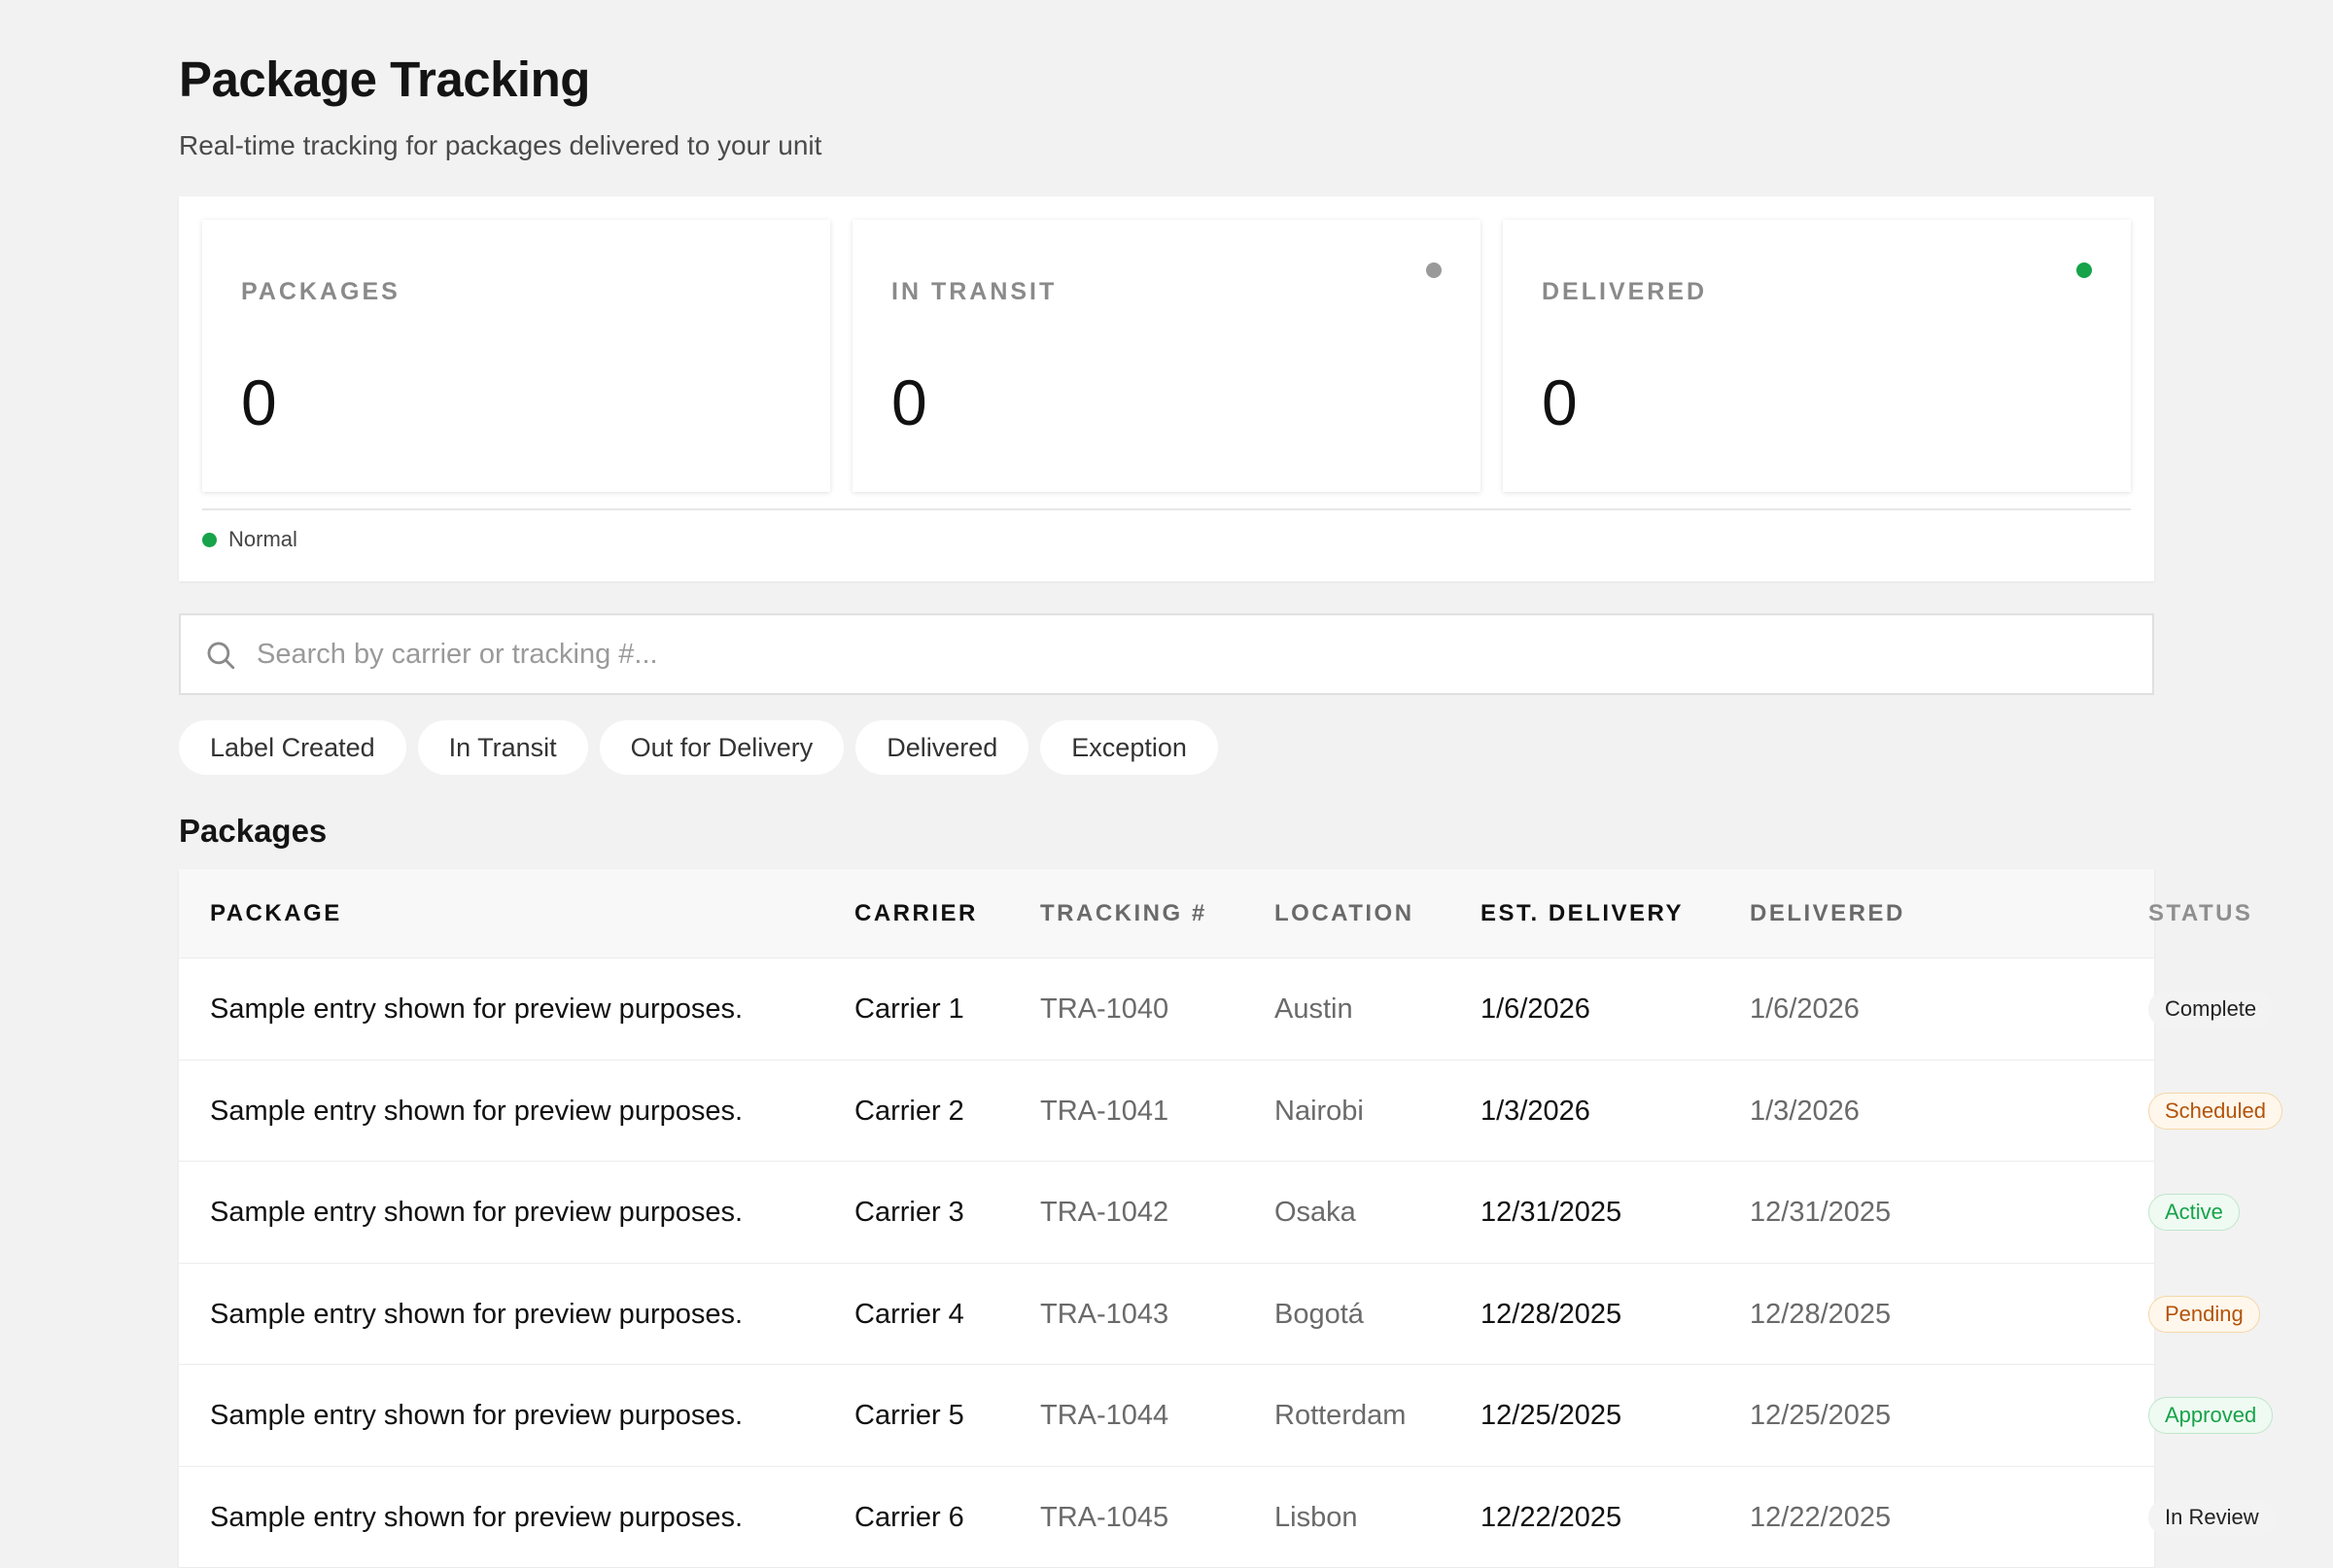  Describe the element at coordinates (1820, 1517) in the screenshot. I see `delivered-date-cell: 12/22/2025` at that location.